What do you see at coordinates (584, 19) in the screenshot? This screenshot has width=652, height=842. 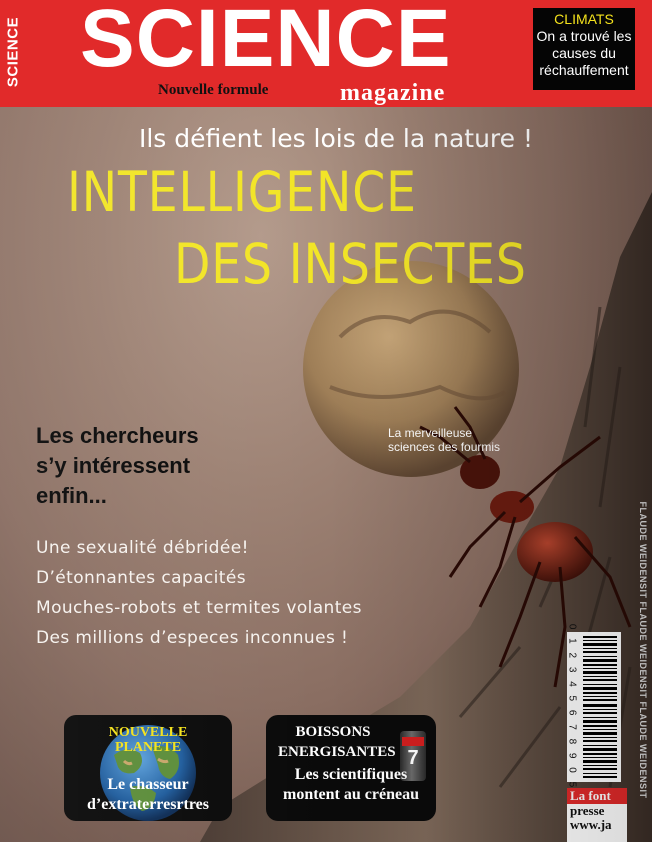 I see `climats-title: CLIMATS` at bounding box center [584, 19].